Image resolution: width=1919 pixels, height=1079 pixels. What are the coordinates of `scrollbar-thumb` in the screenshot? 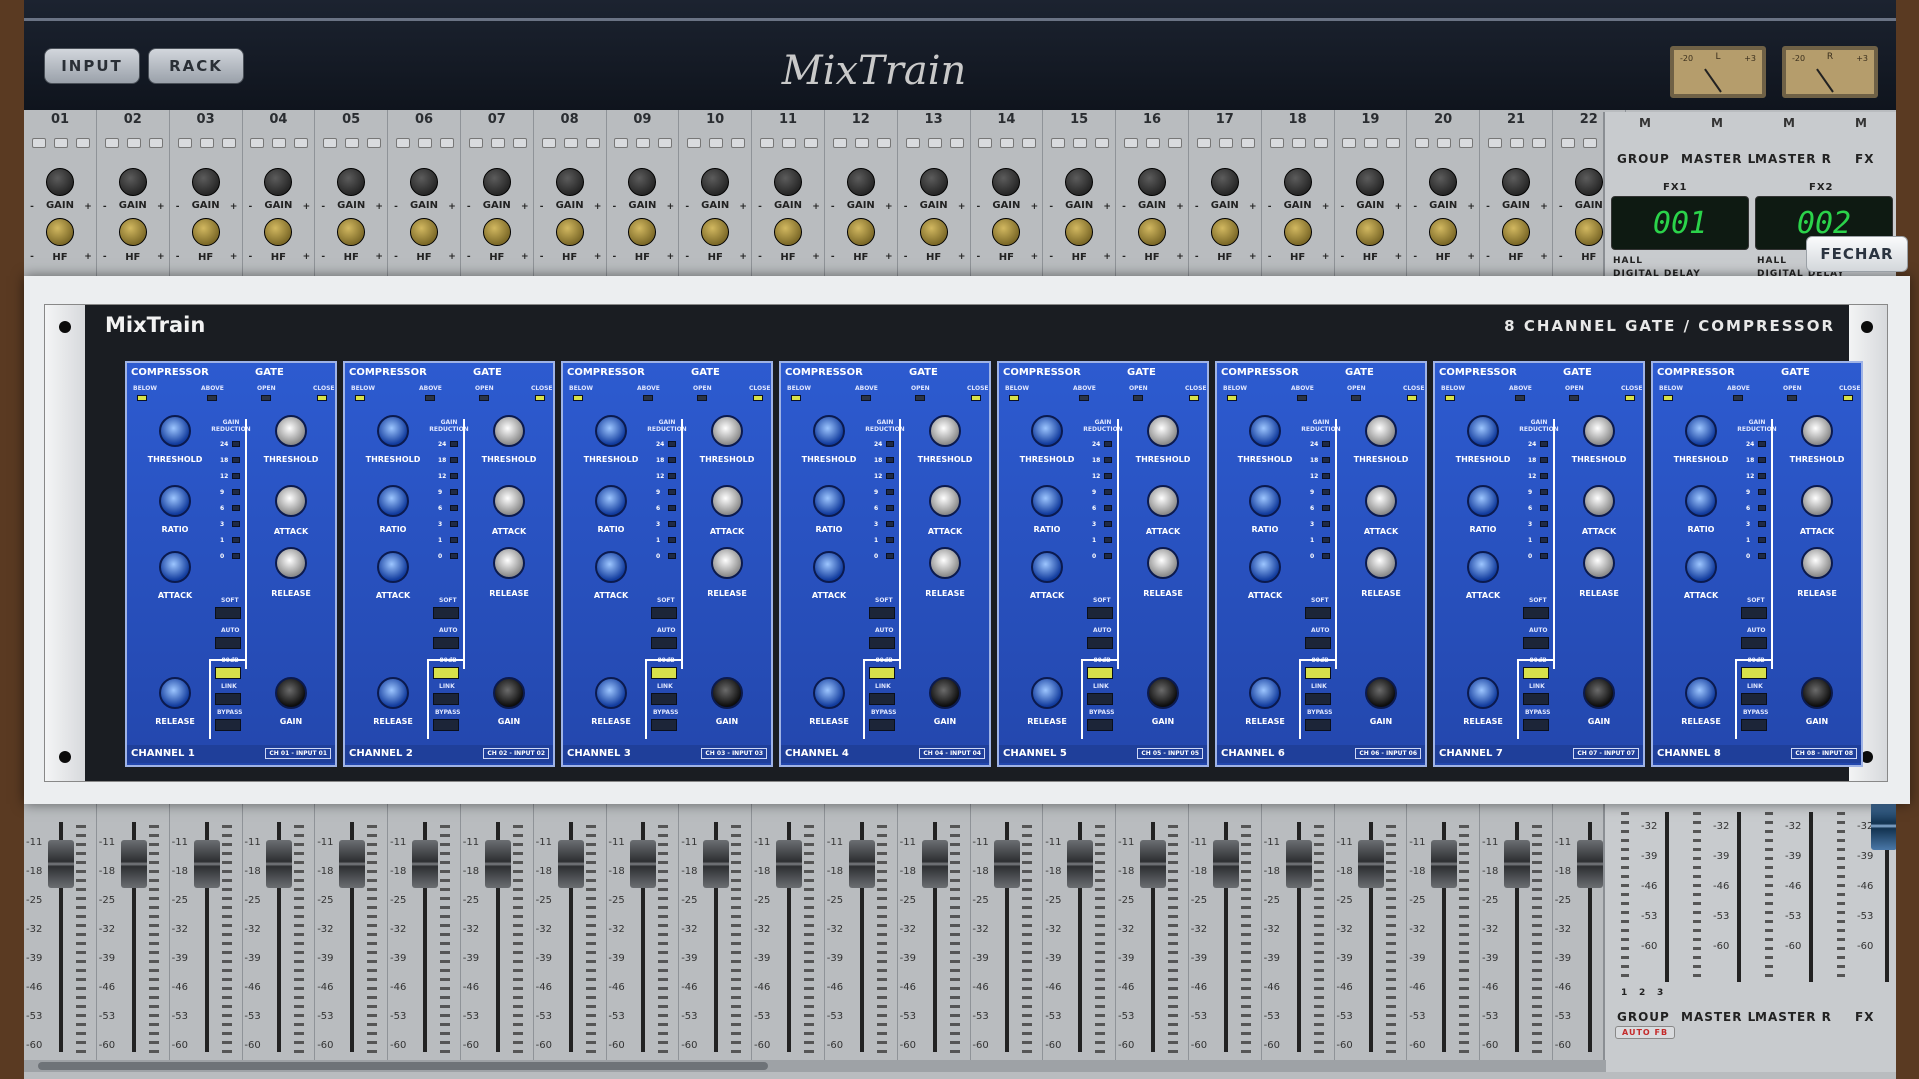 It's located at (403, 1066).